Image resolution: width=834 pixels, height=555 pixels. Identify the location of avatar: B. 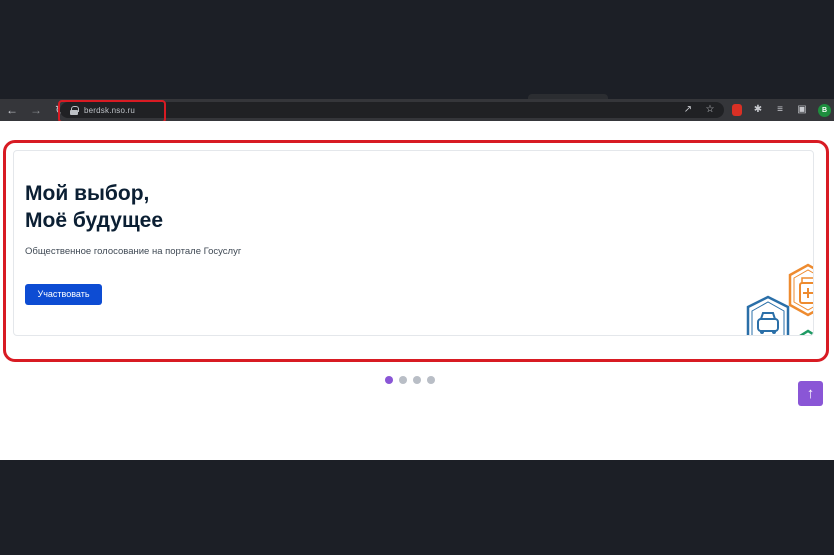
(824, 110).